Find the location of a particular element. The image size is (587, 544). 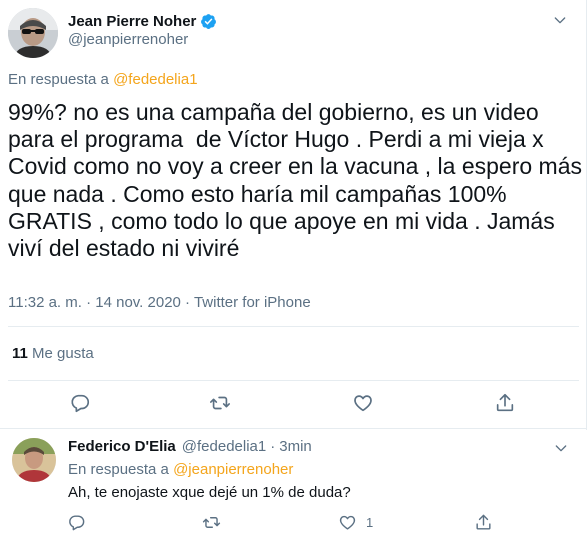

like-button: 1 is located at coordinates (355, 522).